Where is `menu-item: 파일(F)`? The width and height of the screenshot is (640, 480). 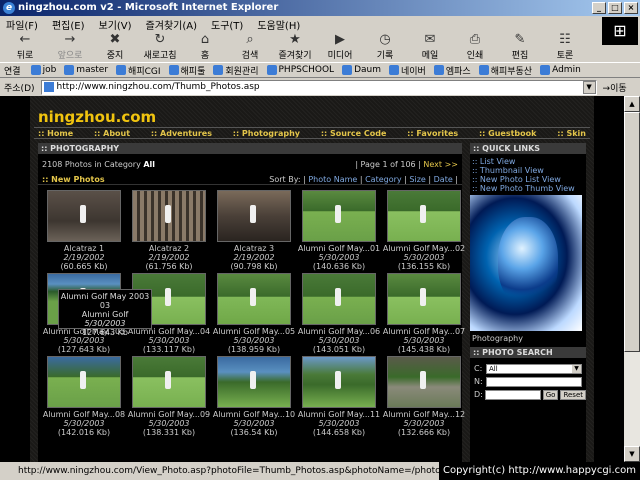
menu-item: 파일(F) is located at coordinates (22, 24).